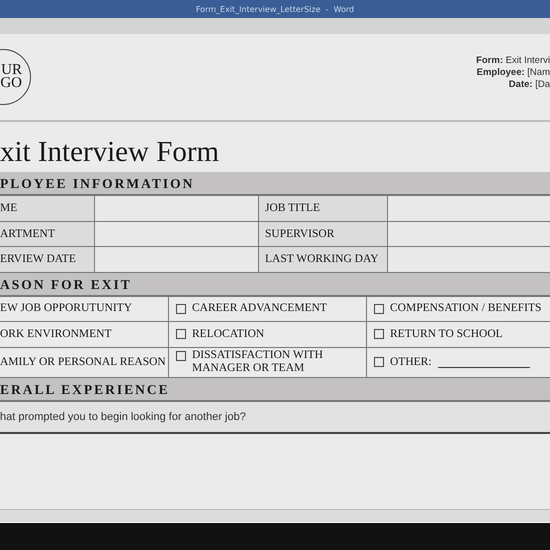 Image resolution: width=550 pixels, height=550 pixels. Describe the element at coordinates (466, 309) in the screenshot. I see `option-label: COMPENSATION / BENEFITS` at that location.